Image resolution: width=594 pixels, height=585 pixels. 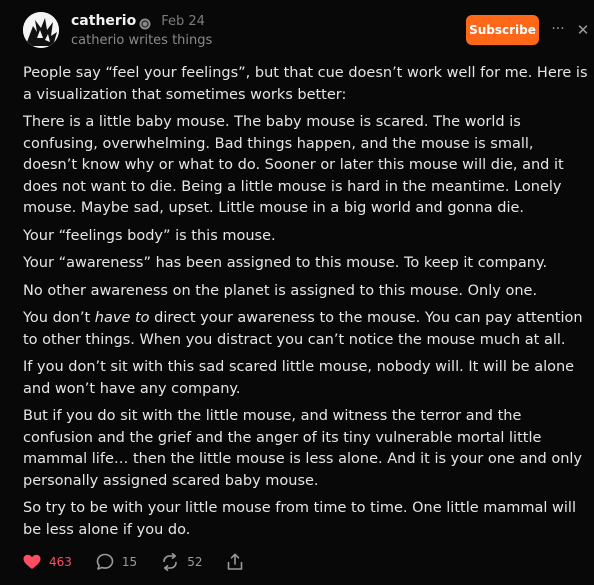 I want to click on more-icon: ···, so click(x=558, y=30).